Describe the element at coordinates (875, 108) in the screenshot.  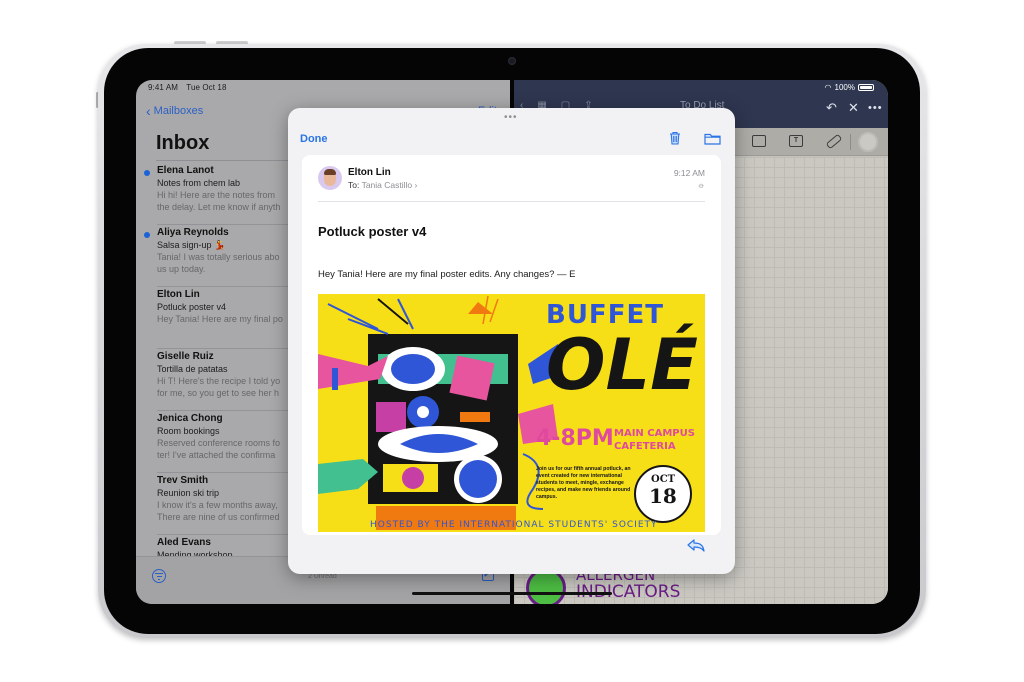
I see `more-icon: •••` at that location.